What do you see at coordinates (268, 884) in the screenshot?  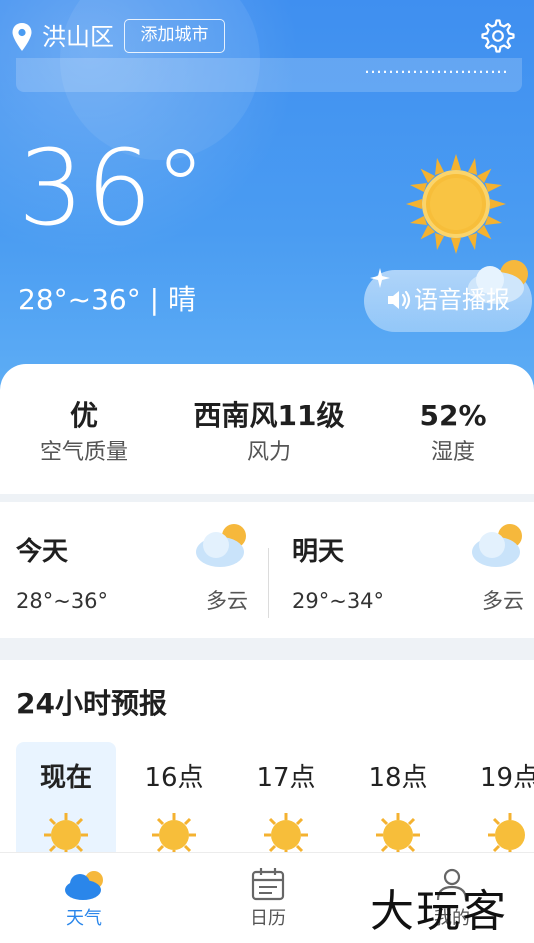 I see `calendar-icon` at bounding box center [268, 884].